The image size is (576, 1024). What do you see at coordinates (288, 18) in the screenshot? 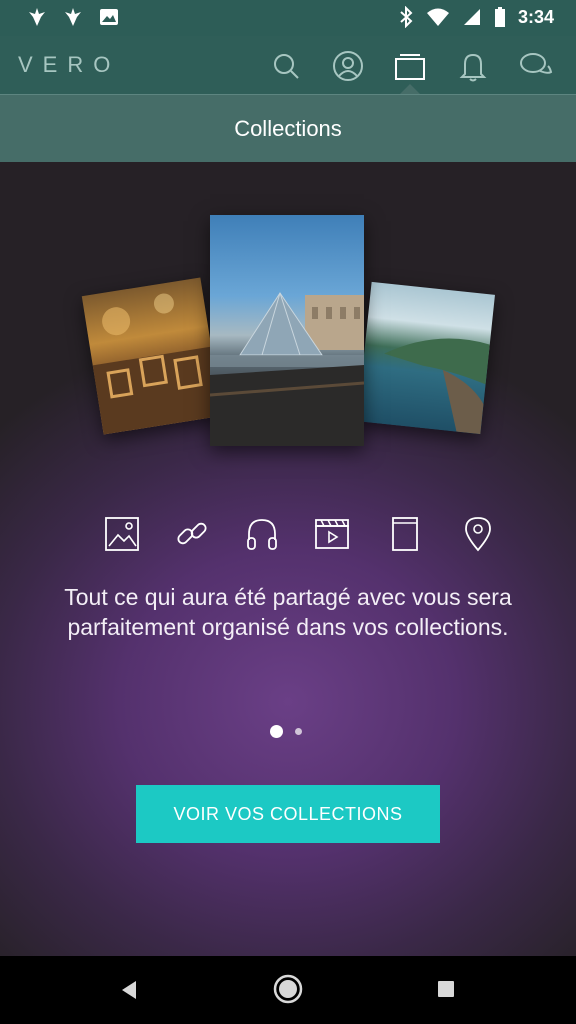
I see `status-bar: 3:34` at bounding box center [288, 18].